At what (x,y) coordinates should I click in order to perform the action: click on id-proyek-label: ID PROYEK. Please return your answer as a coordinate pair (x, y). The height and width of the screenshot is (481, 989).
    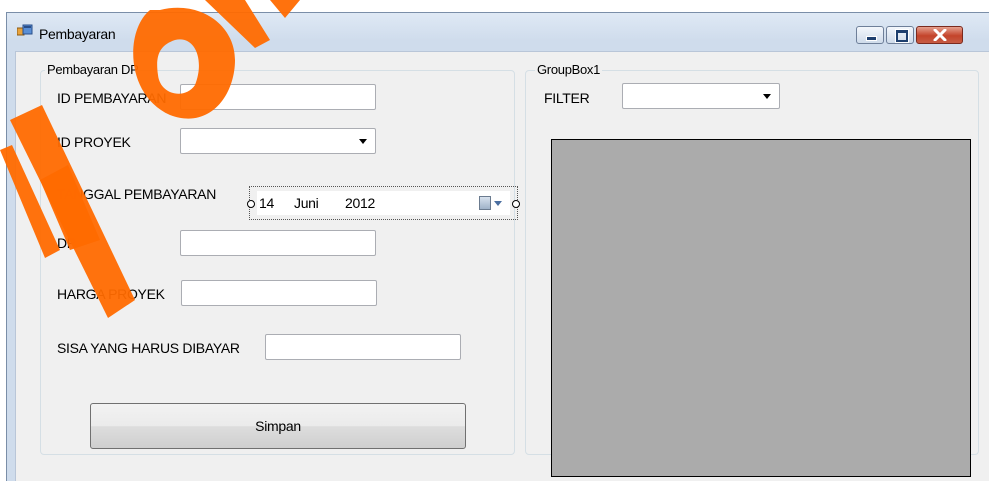
    Looking at the image, I should click on (94, 142).